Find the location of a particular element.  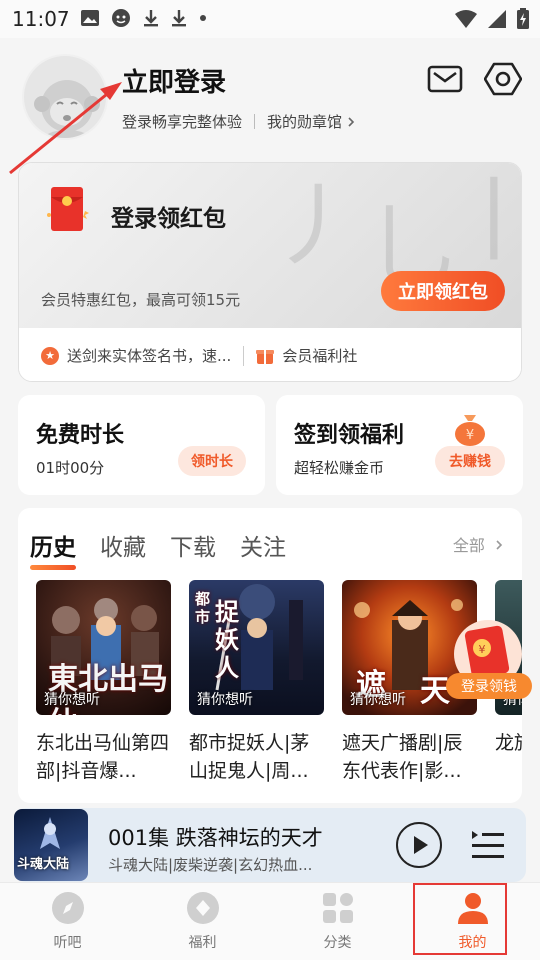

red-packet-title: 登录领红包 is located at coordinates (168, 219).